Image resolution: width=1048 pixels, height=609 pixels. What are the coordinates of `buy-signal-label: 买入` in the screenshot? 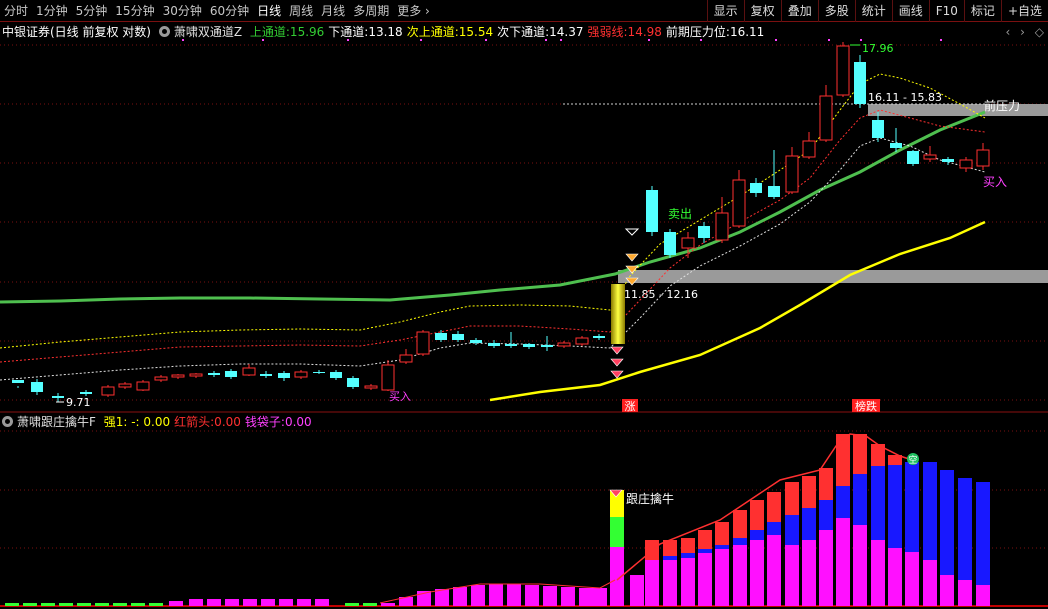 It's located at (995, 182).